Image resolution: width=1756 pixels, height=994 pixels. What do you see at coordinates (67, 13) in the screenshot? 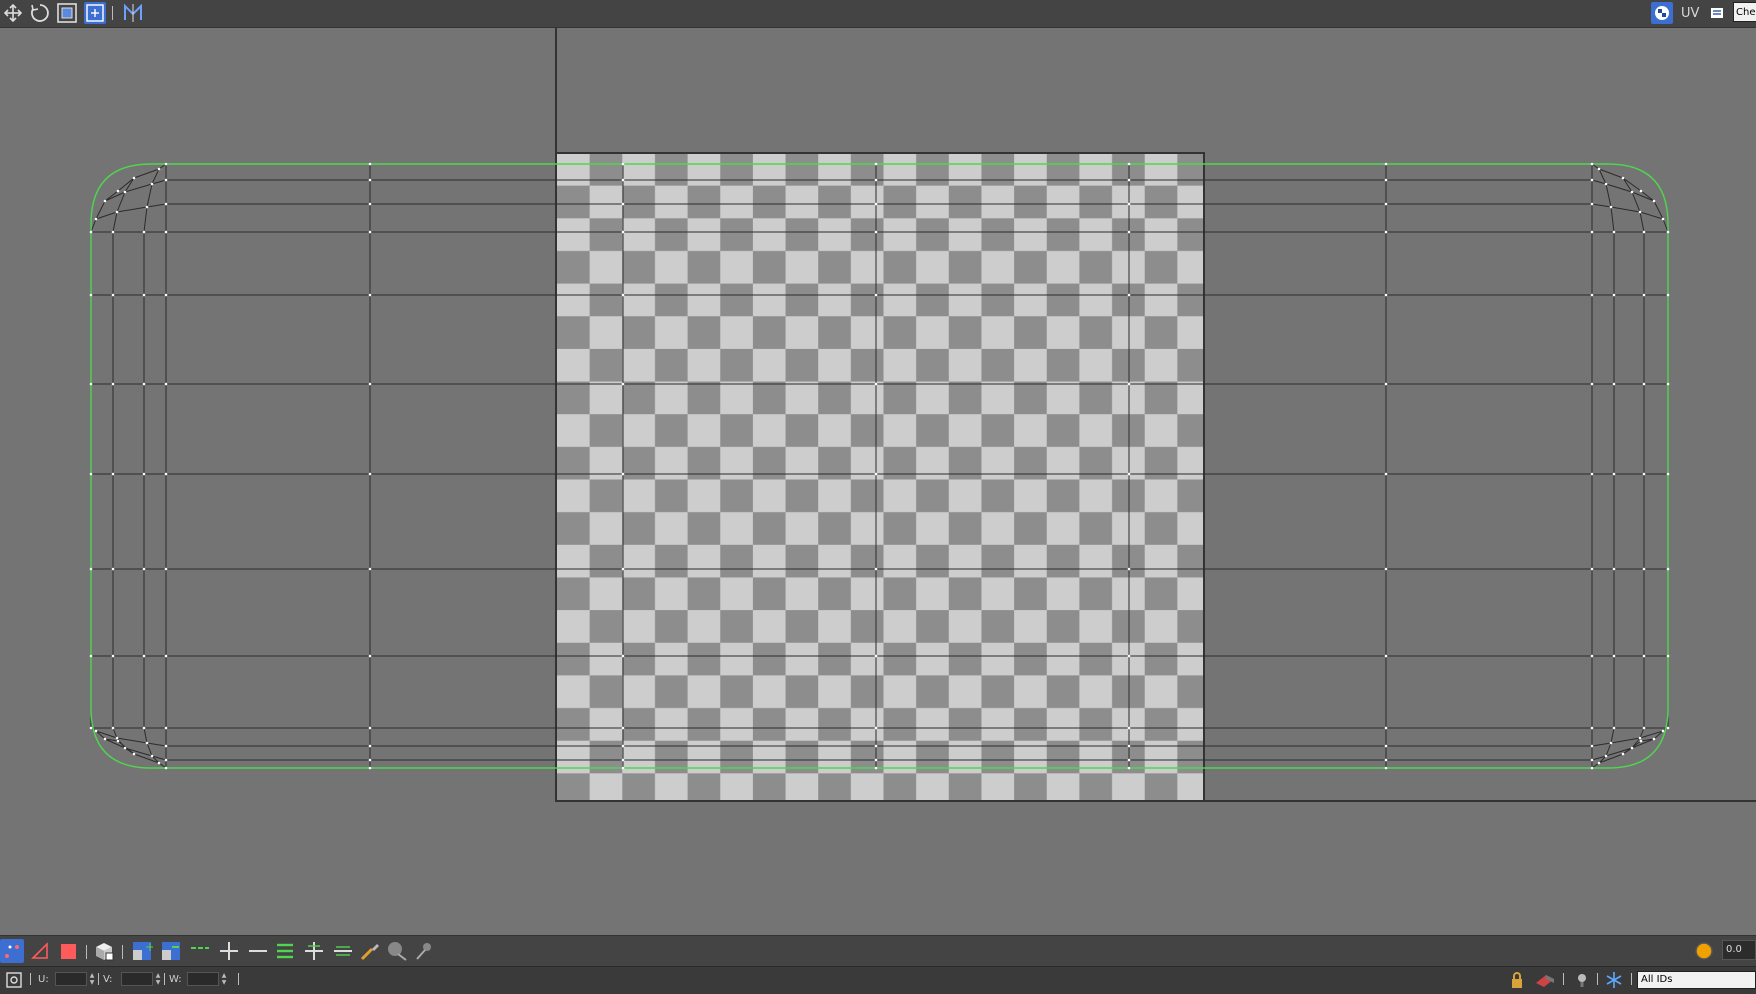
I see `scale-icon` at bounding box center [67, 13].